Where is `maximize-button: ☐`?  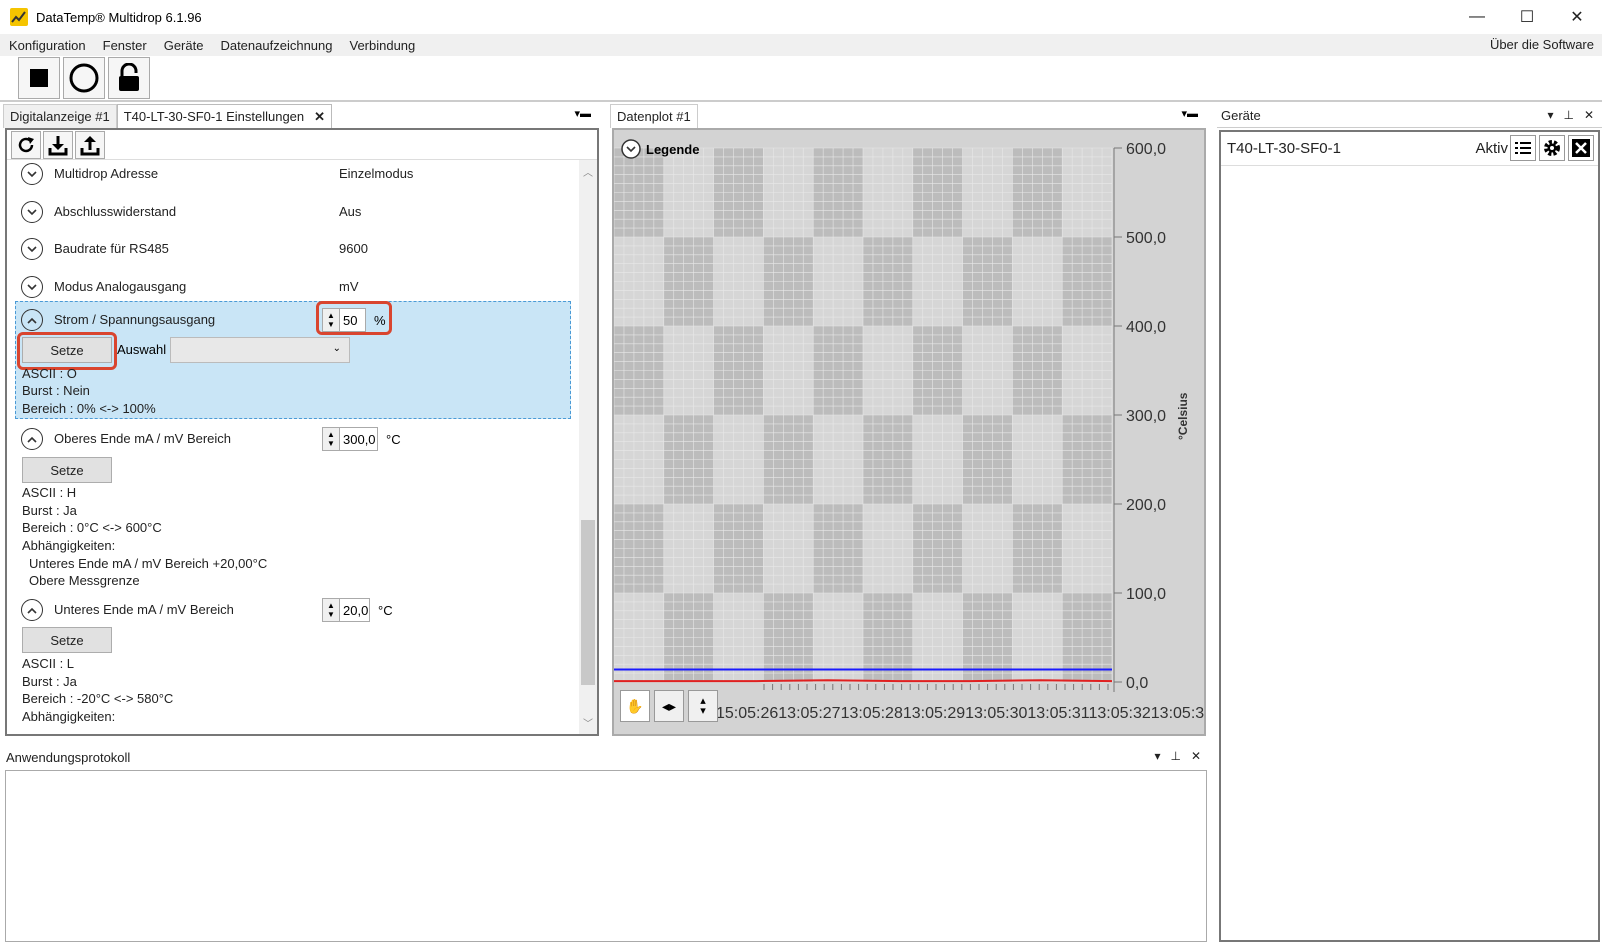
maximize-button: ☐ is located at coordinates (1527, 17).